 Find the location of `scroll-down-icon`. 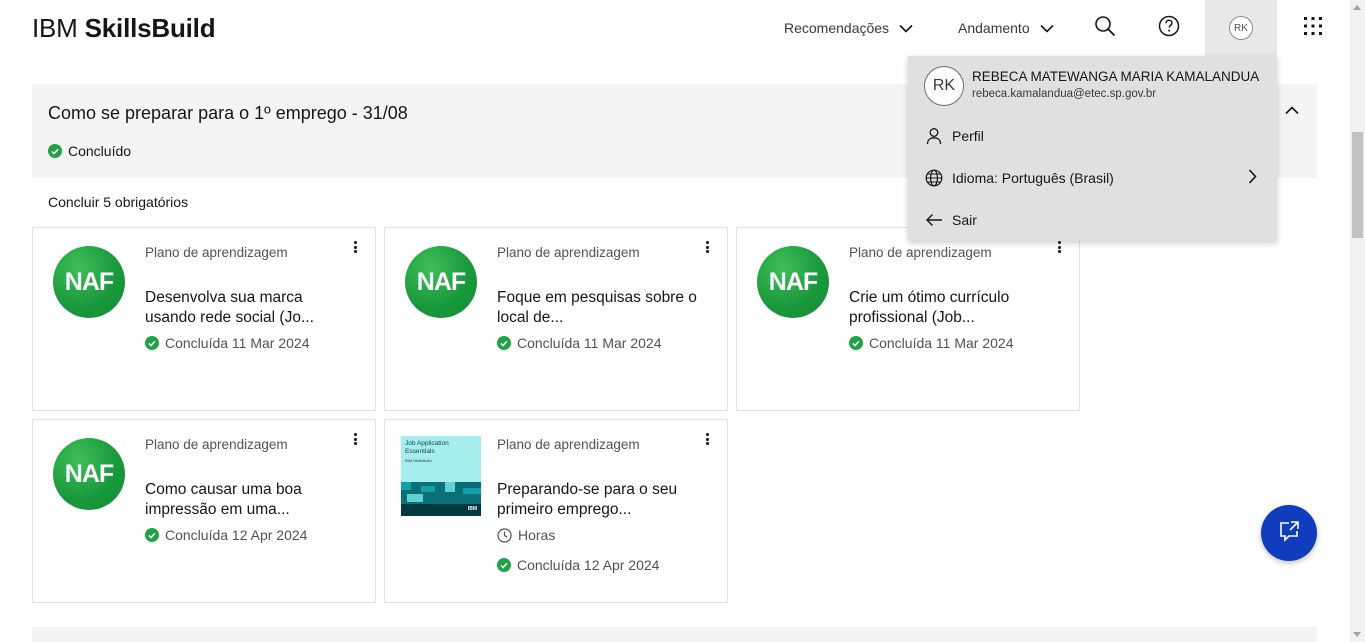

scroll-down-icon is located at coordinates (1357, 634).